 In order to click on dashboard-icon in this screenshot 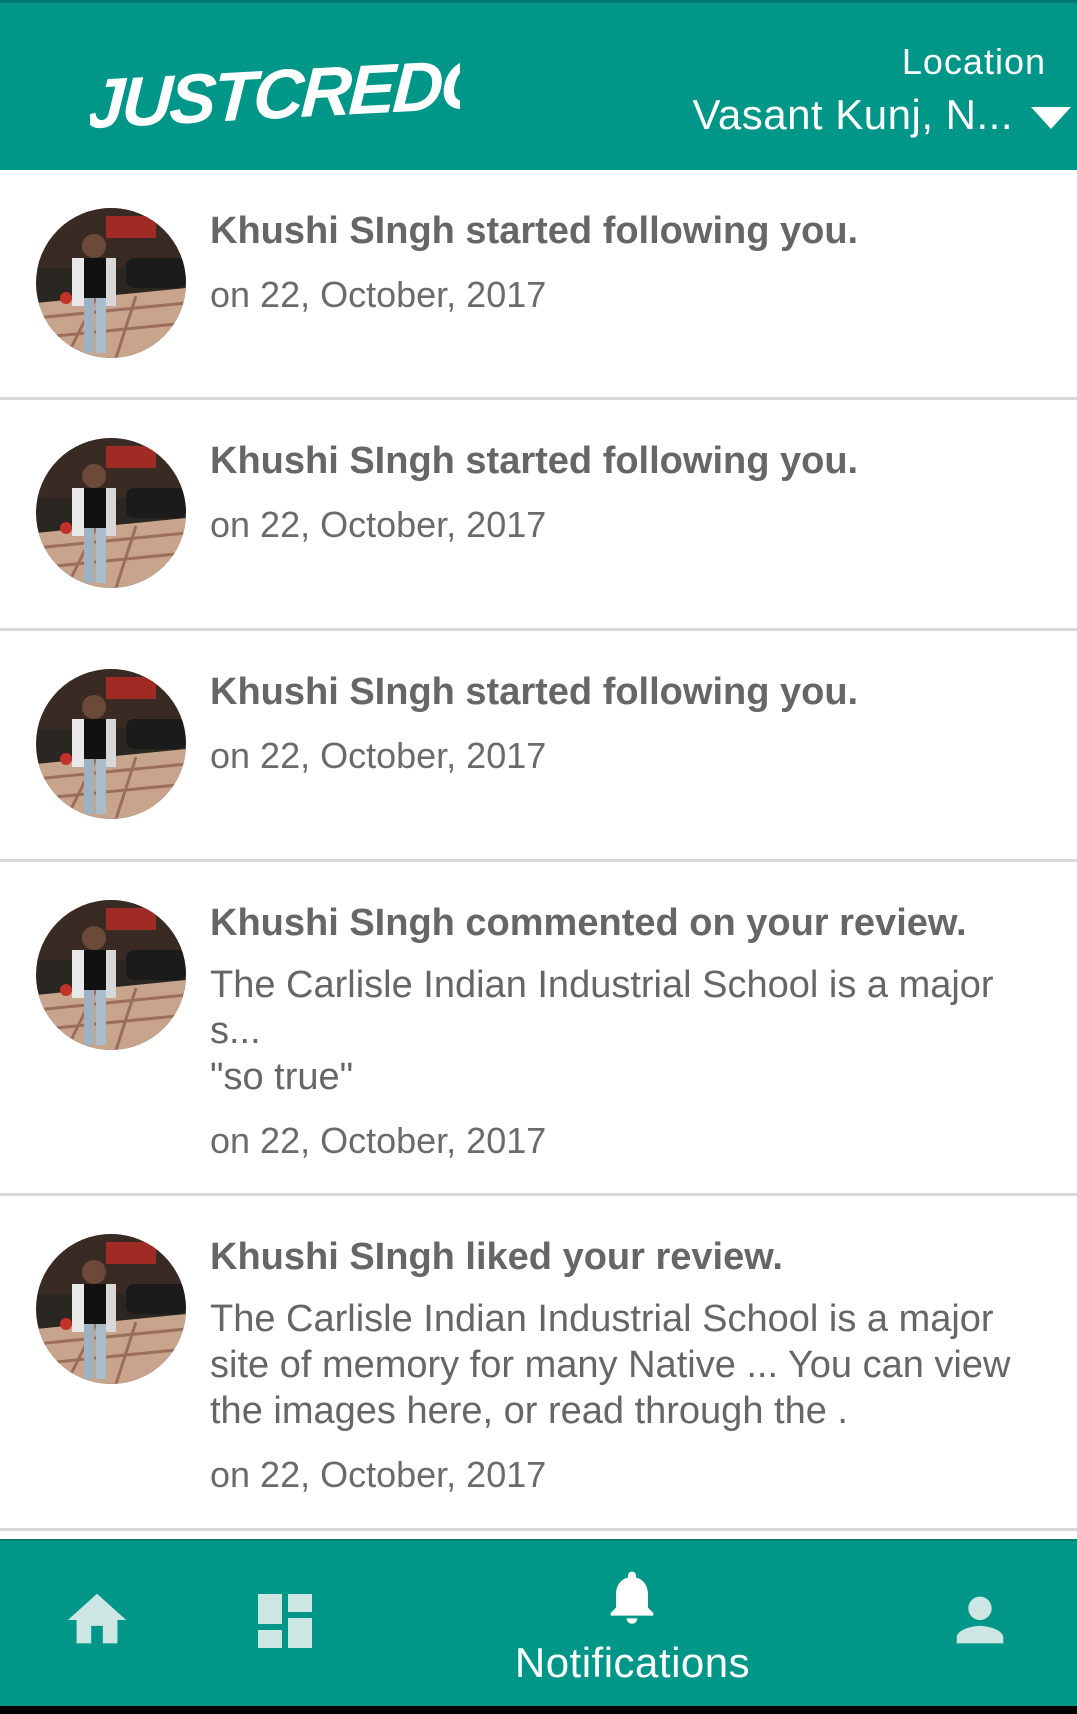, I will do `click(285, 1621)`.